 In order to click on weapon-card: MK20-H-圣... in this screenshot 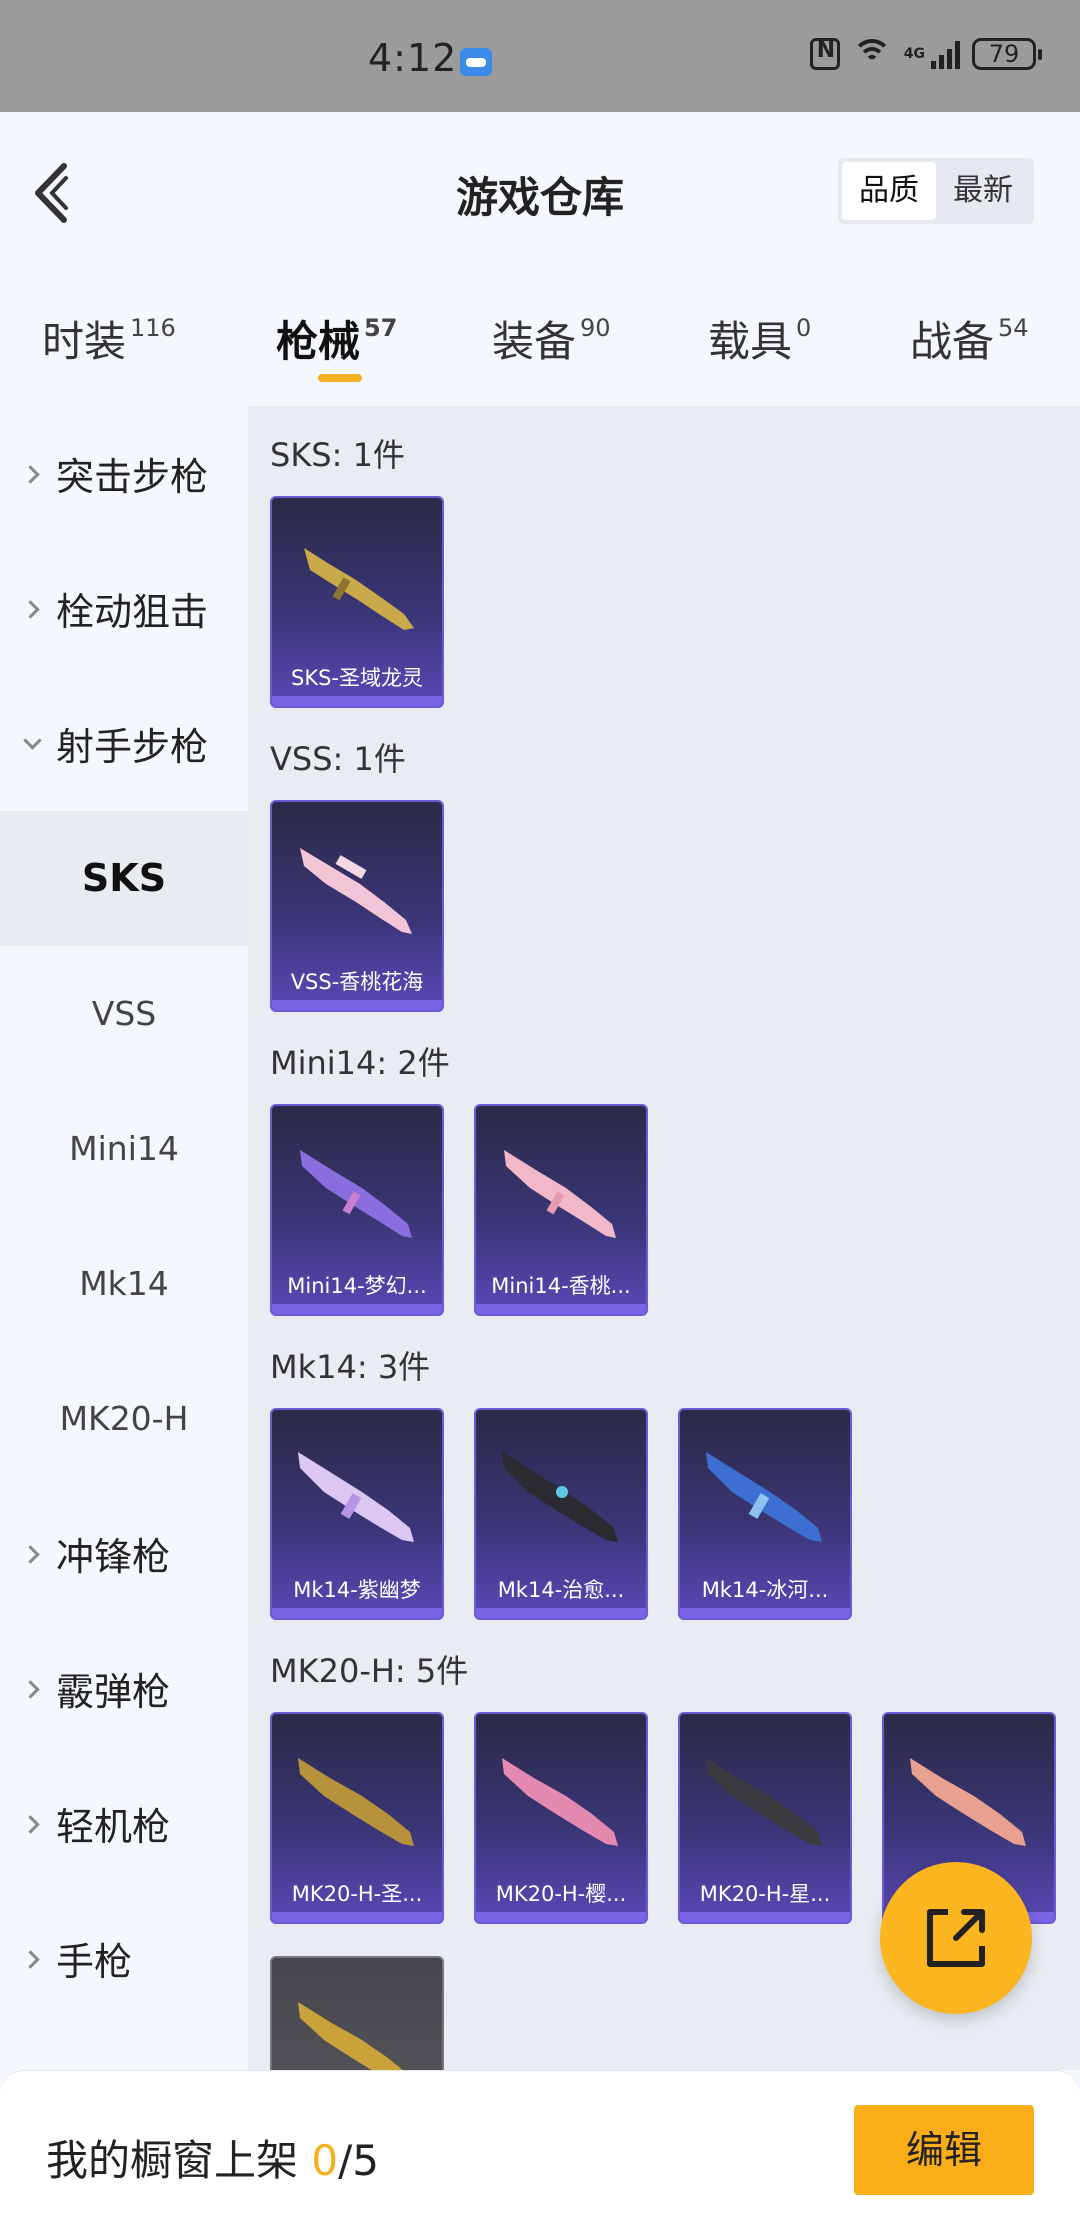, I will do `click(357, 1818)`.